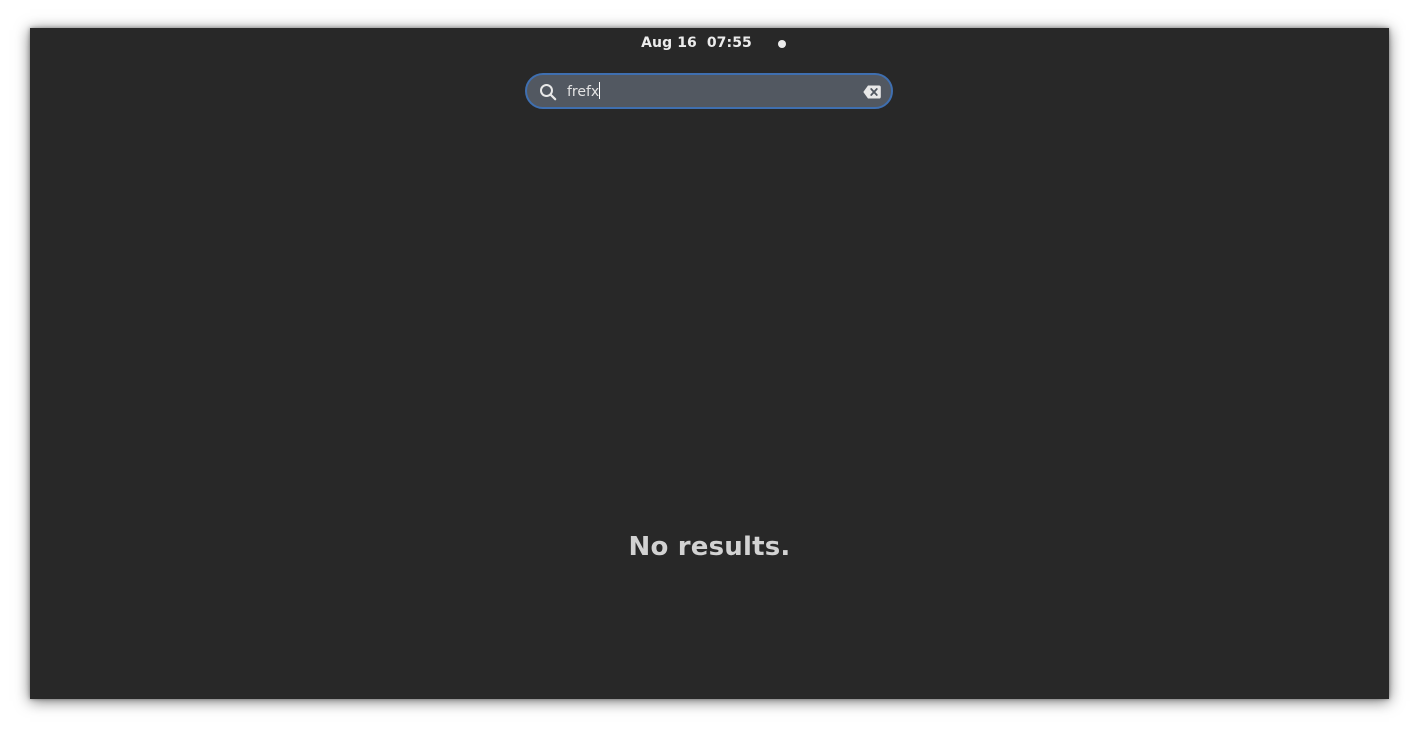  I want to click on clock-date: Aug 16, so click(669, 43).